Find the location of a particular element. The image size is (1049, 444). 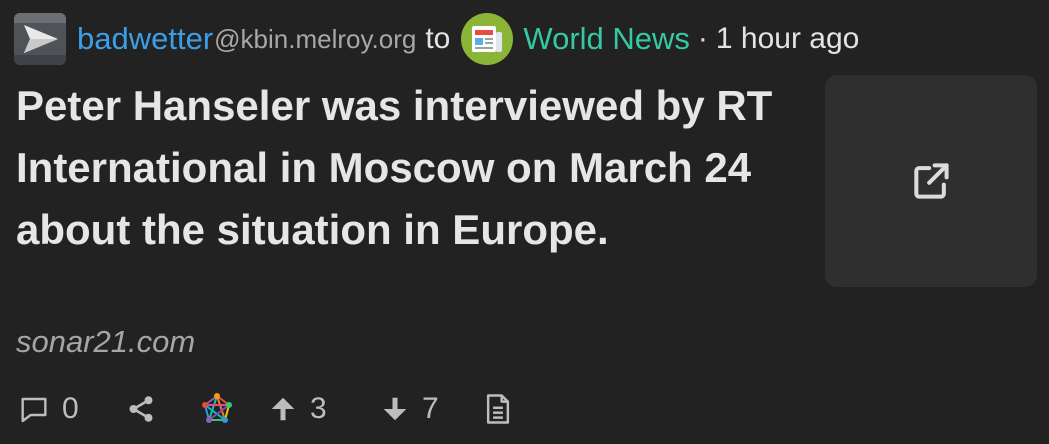

external-link-icon is located at coordinates (931, 181).